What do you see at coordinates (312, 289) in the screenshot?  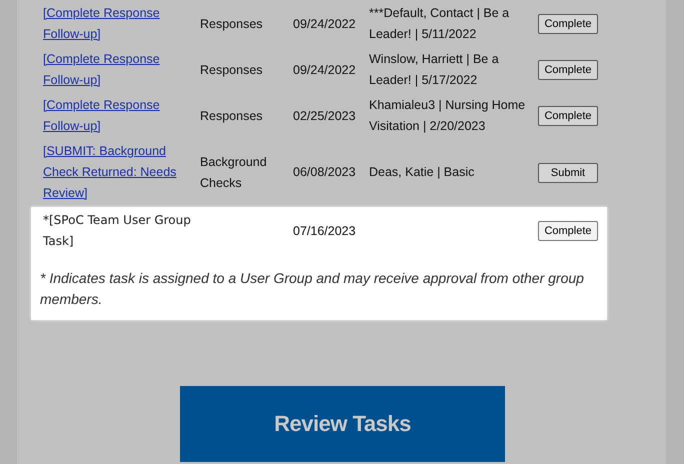 I see `group-task-note: * Indicates task is assigned to a User Group and may receive approval from other group members.` at bounding box center [312, 289].